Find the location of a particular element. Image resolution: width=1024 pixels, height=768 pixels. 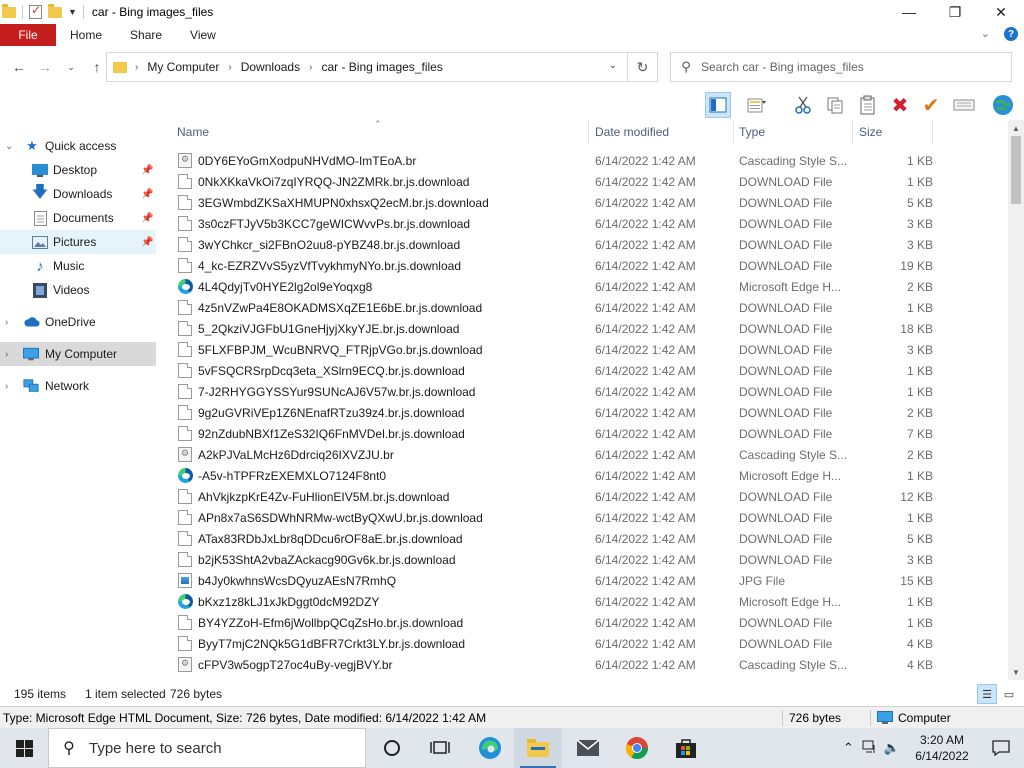

store-icon is located at coordinates (686, 748).